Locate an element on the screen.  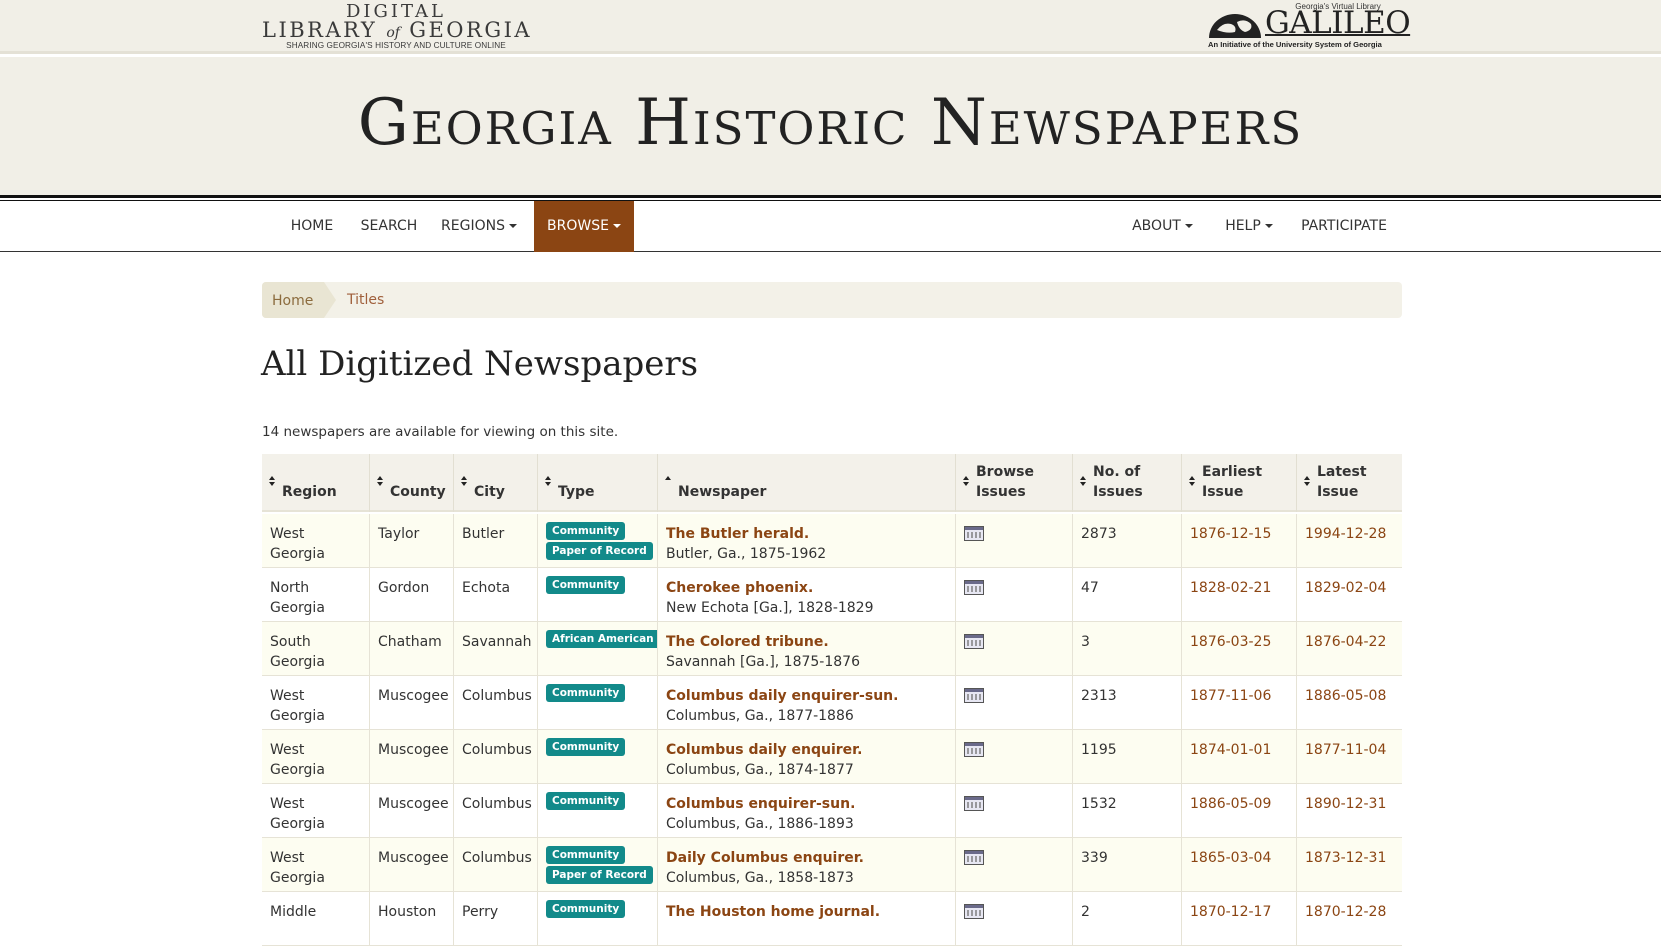
region-text: West Georgia is located at coordinates (297, 814).